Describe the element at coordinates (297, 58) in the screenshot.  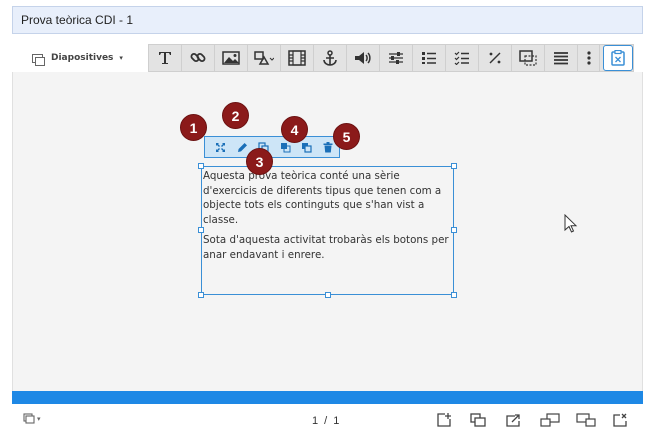
I see `video-tool-icon` at that location.